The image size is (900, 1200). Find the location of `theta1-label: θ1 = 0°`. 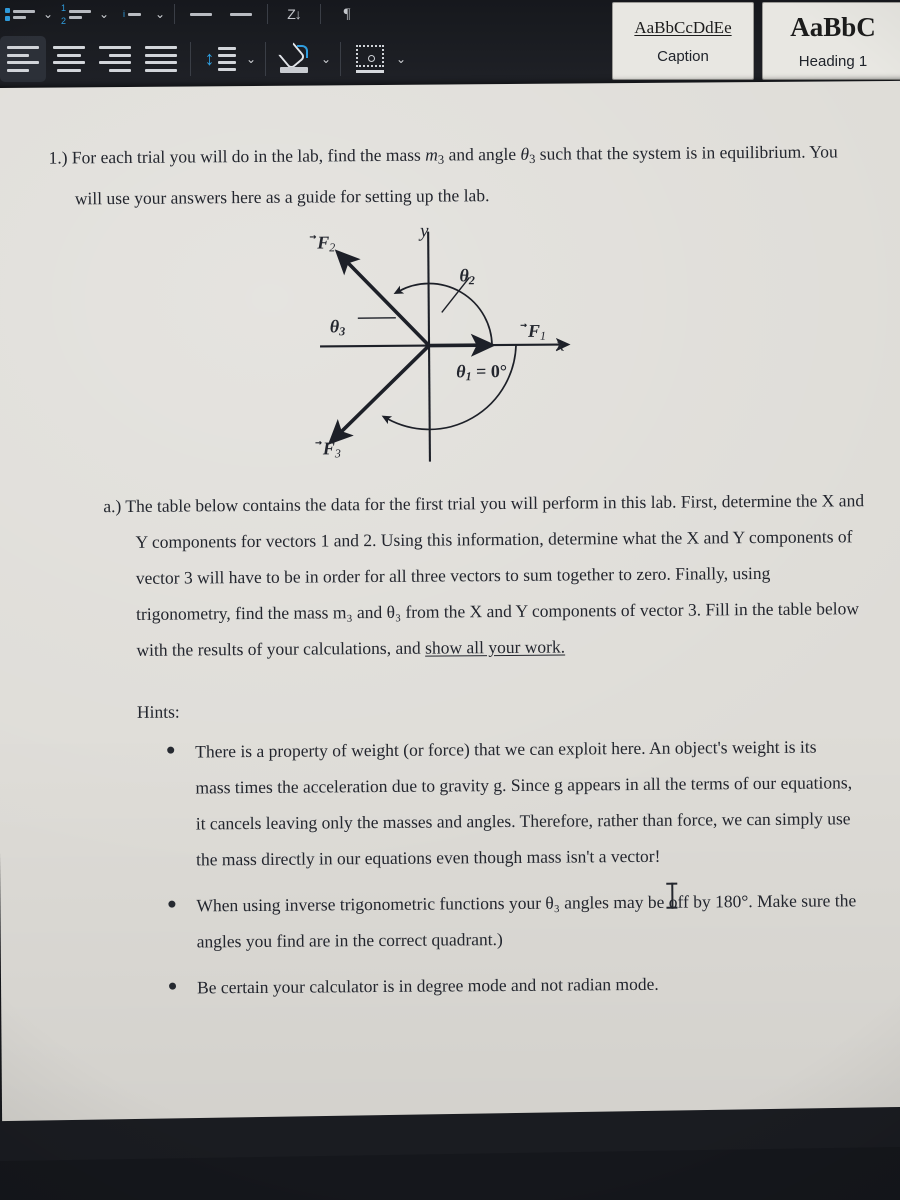

theta1-label: θ1 = 0° is located at coordinates (482, 372).